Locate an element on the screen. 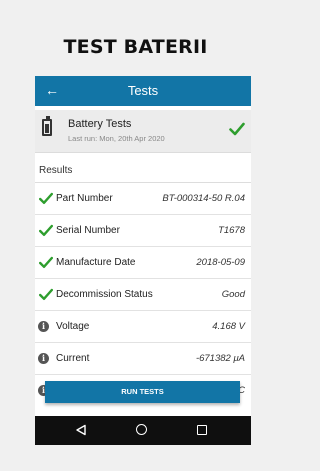 This screenshot has height=471, width=320. nav-recent-icon is located at coordinates (202, 430).